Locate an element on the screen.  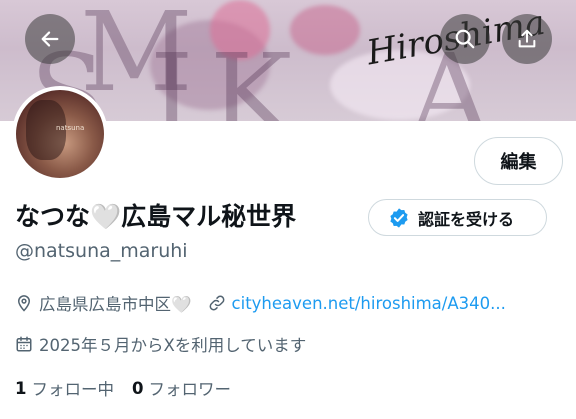
get-verified-button: 認証を受ける is located at coordinates (457, 217).